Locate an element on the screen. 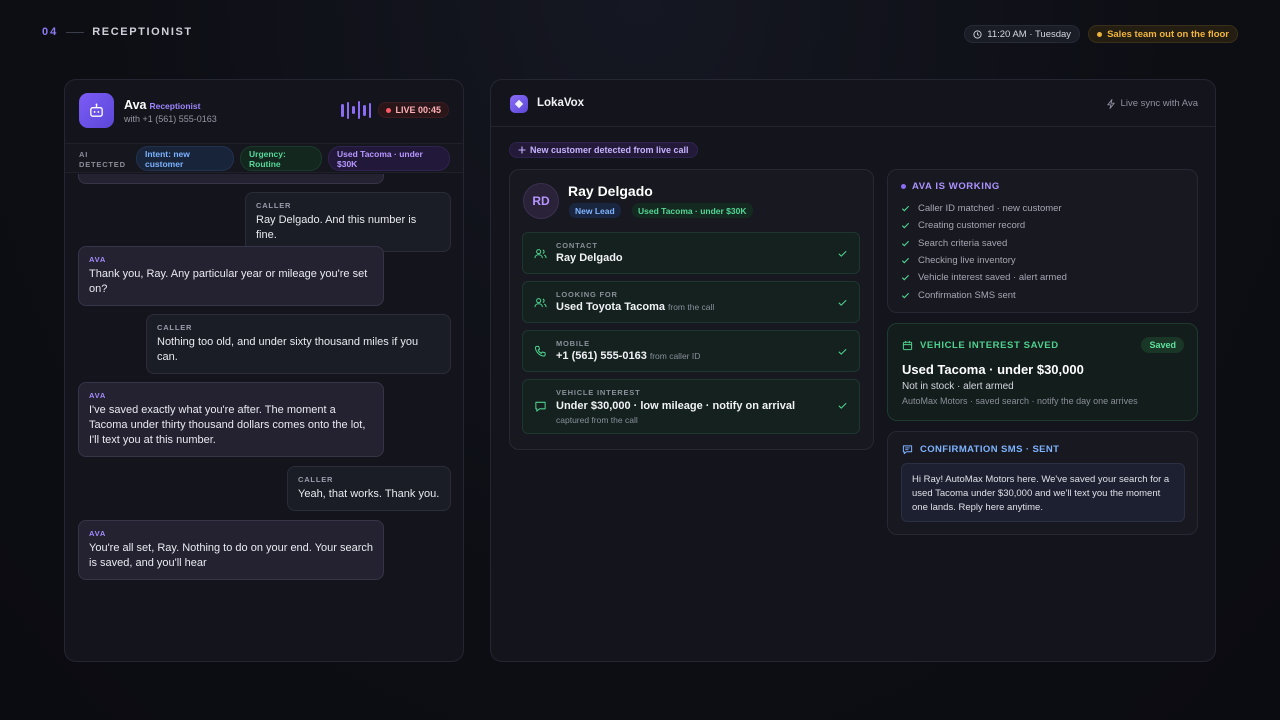 The image size is (1280, 720). contact-value: Ray Delgado is located at coordinates (589, 258).